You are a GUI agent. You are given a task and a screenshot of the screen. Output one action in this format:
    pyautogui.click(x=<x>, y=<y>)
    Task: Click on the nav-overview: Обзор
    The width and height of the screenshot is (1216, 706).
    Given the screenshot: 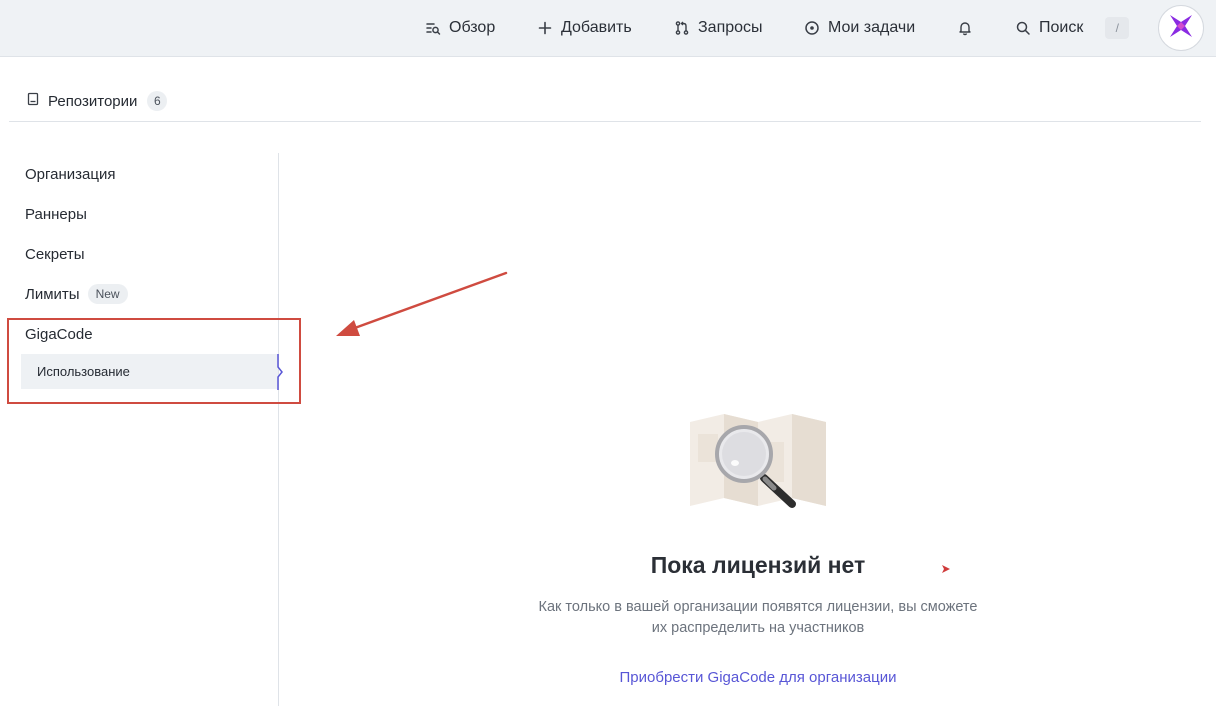 What is the action you would take?
    pyautogui.click(x=460, y=28)
    